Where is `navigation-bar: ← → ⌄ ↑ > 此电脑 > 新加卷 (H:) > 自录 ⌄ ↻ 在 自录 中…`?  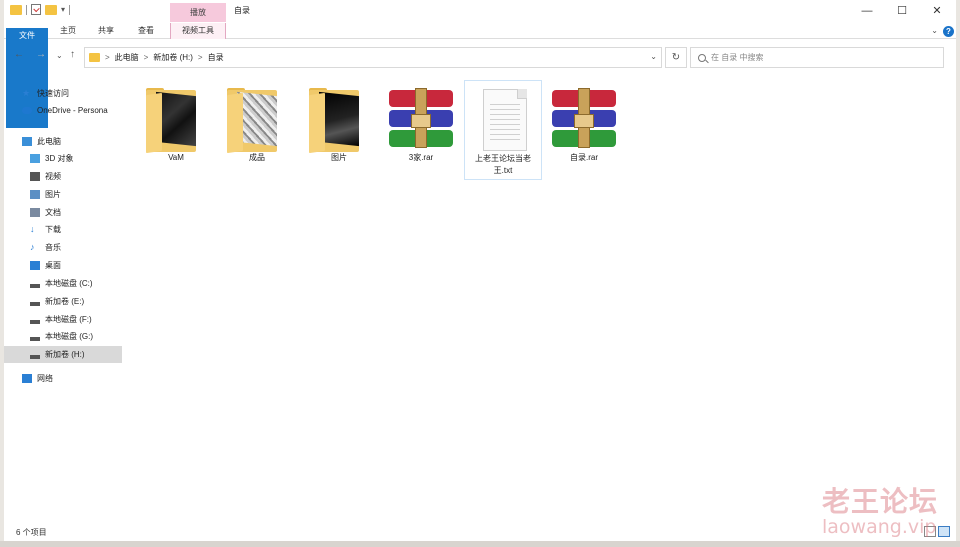
navigation-bar: ← → ⌄ ↑ > 此电脑 > 新加卷 (H:) > 自录 ⌄ ↻ 在 自录 中… is located at coordinates (480, 57).